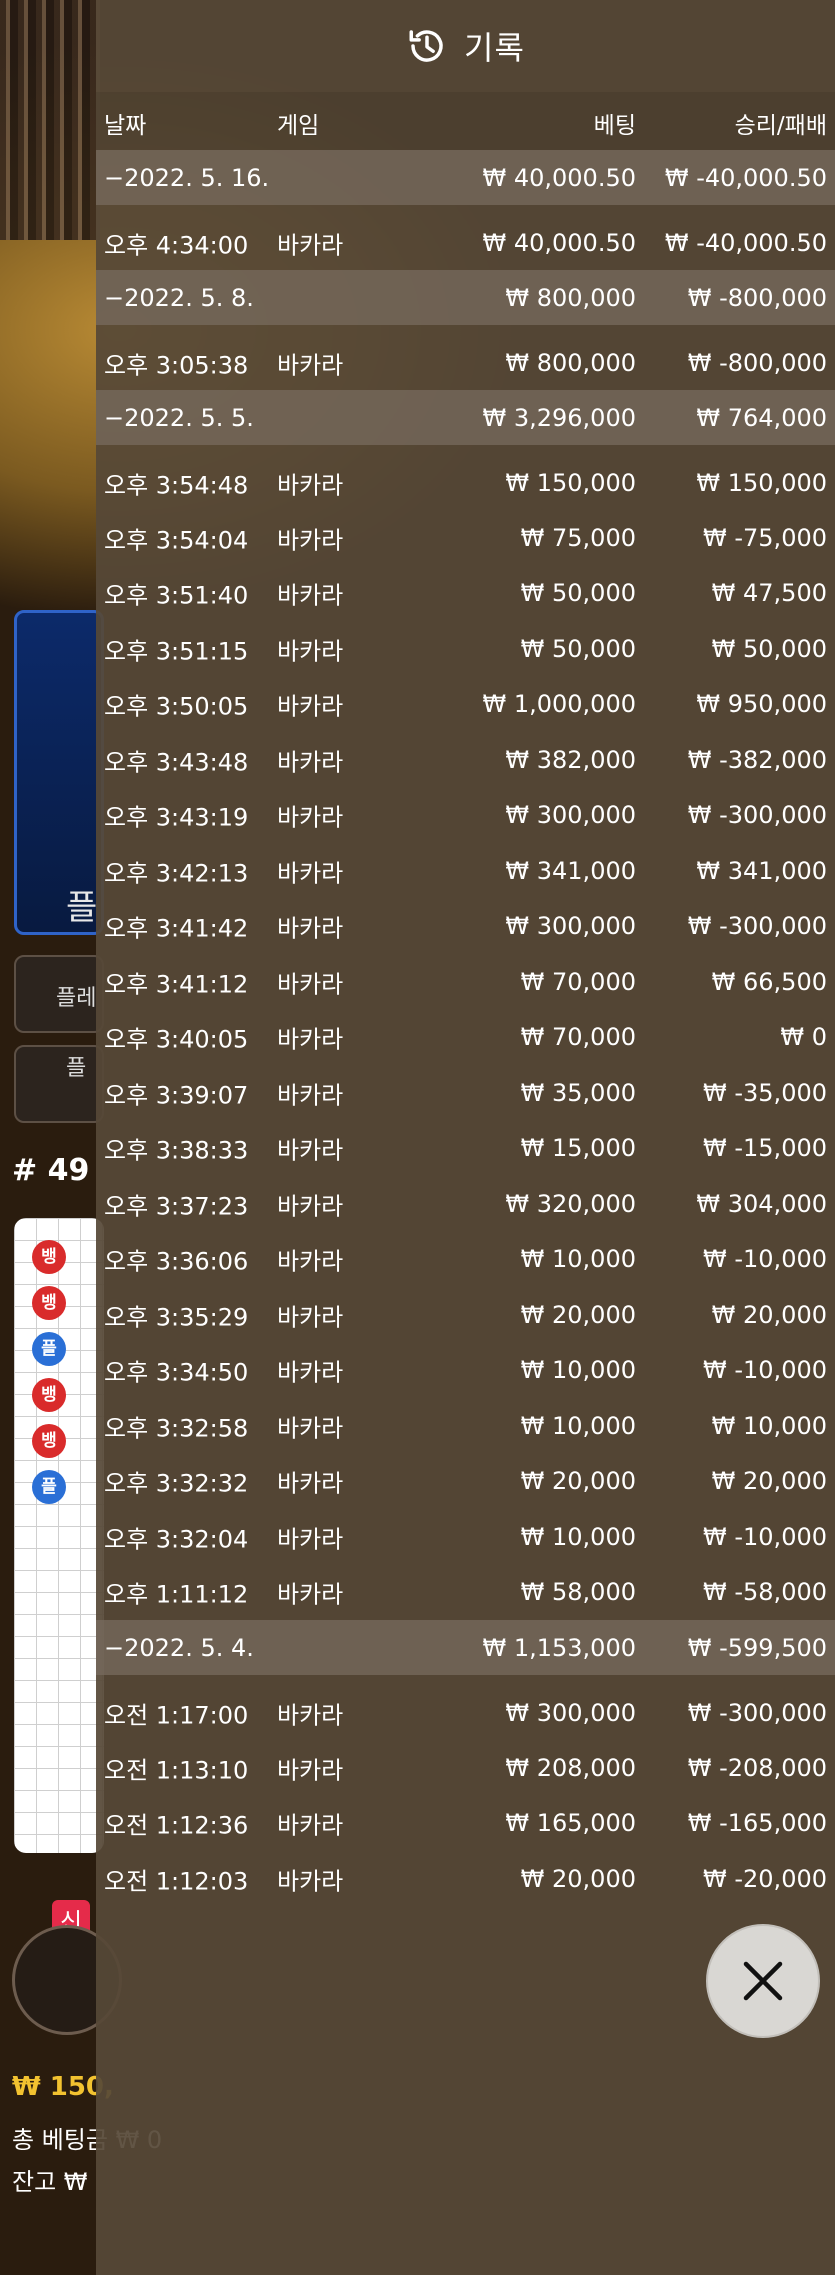 The height and width of the screenshot is (2275, 835). What do you see at coordinates (465, 1260) in the screenshot?
I see `table-row: 오후 3:36:06 바카라 ₩ 10,000 ₩ -10,000` at bounding box center [465, 1260].